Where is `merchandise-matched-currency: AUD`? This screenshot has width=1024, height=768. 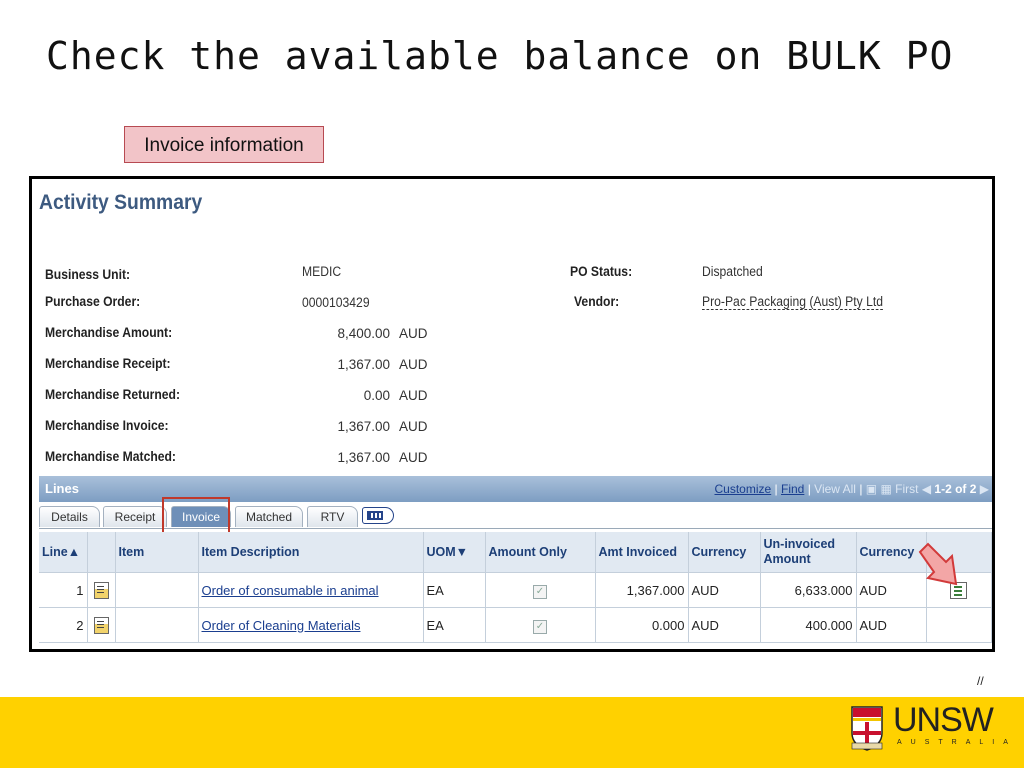 merchandise-matched-currency: AUD is located at coordinates (413, 457).